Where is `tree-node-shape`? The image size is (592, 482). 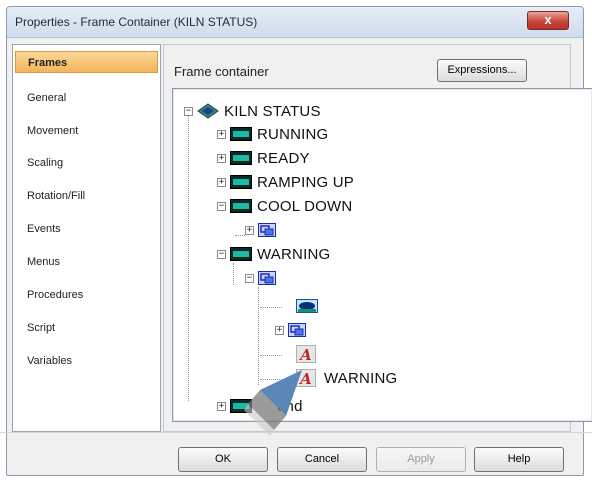 tree-node-shape is located at coordinates (309, 306).